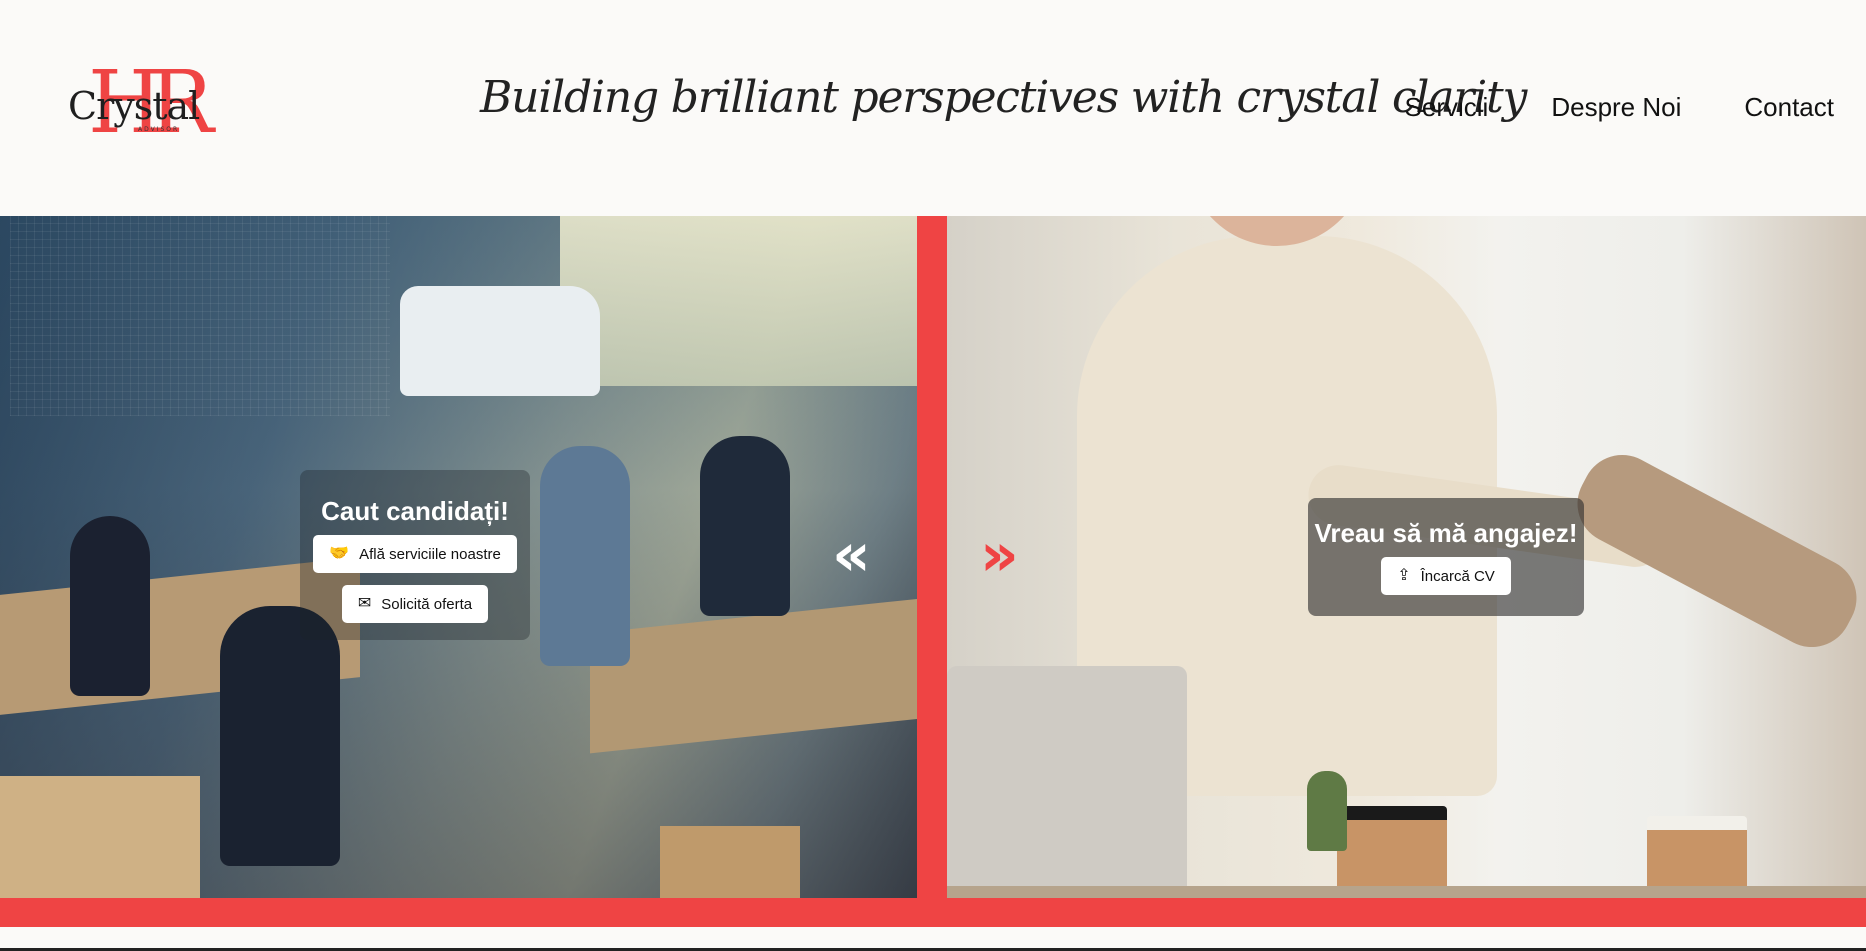 The image size is (1866, 951). What do you see at coordinates (1404, 575) in the screenshot?
I see `file-upload-icon: ⇪` at bounding box center [1404, 575].